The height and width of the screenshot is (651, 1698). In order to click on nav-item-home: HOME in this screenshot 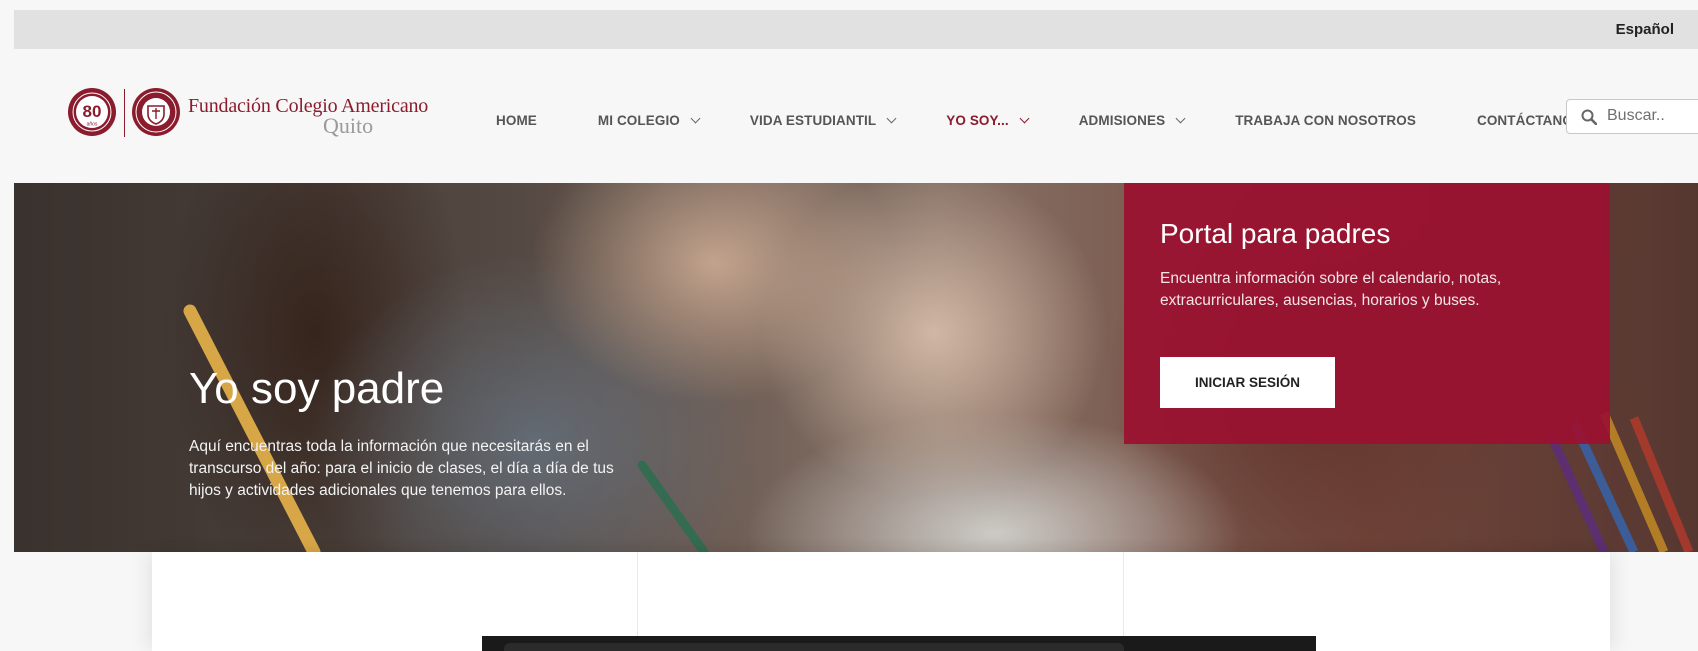, I will do `click(516, 120)`.